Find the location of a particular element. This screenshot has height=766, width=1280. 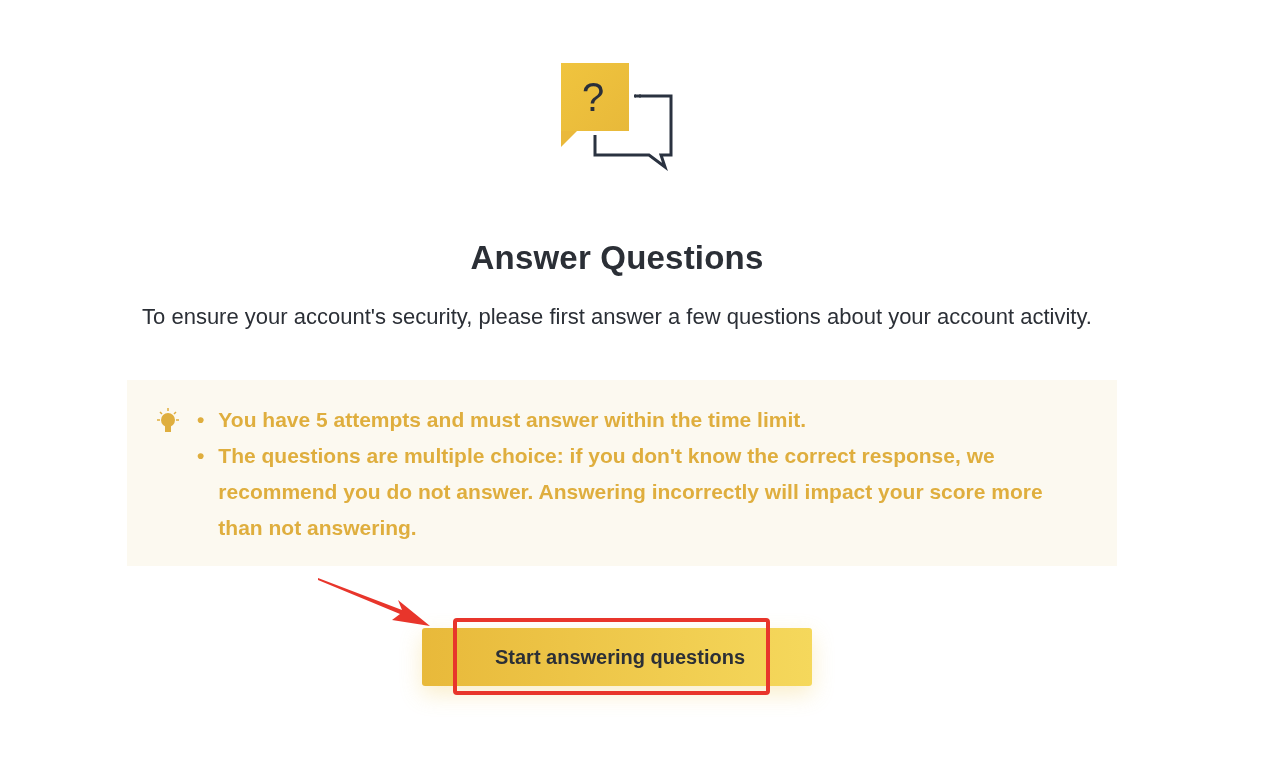

start-answering-button: Start answering questions is located at coordinates (617, 657).